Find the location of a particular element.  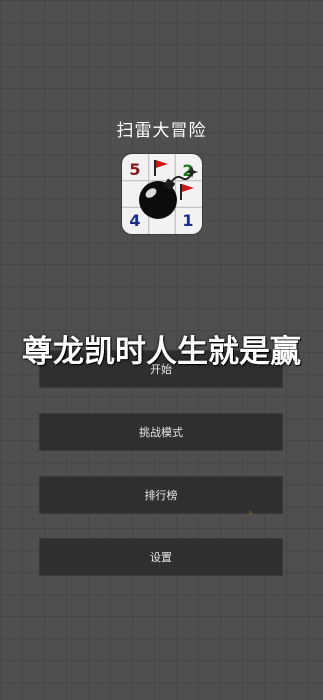

settings-label: 设置 is located at coordinates (161, 557).